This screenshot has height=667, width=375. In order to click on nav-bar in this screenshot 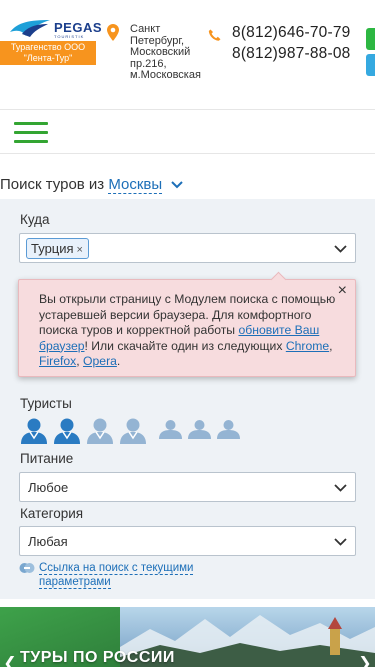, I will do `click(187, 132)`.